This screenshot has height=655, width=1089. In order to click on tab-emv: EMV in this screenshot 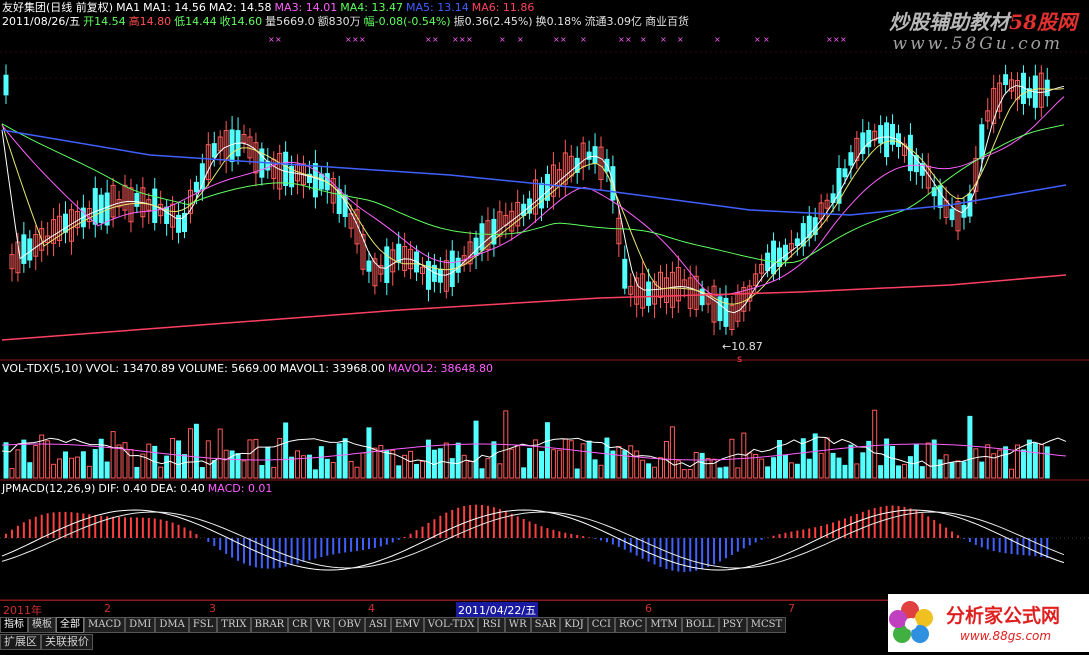, I will do `click(407, 625)`.